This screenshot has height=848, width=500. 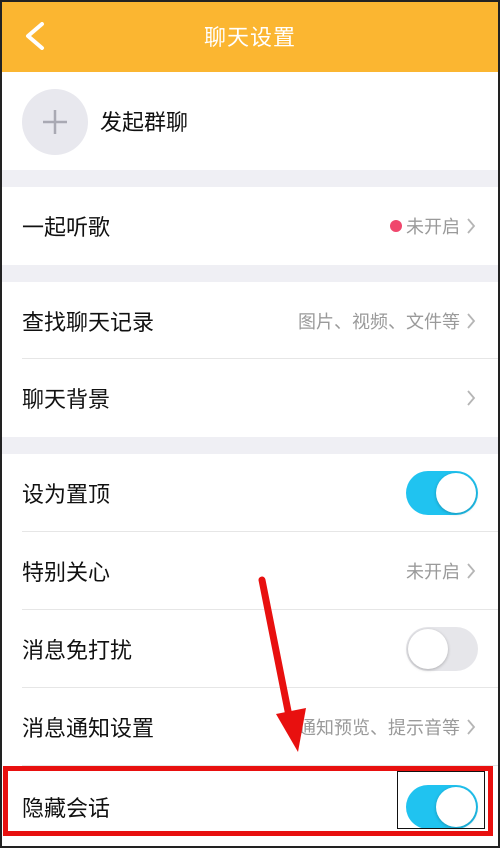 What do you see at coordinates (379, 728) in the screenshot?
I see `notification-settings-value: 通知预览、提示音等` at bounding box center [379, 728].